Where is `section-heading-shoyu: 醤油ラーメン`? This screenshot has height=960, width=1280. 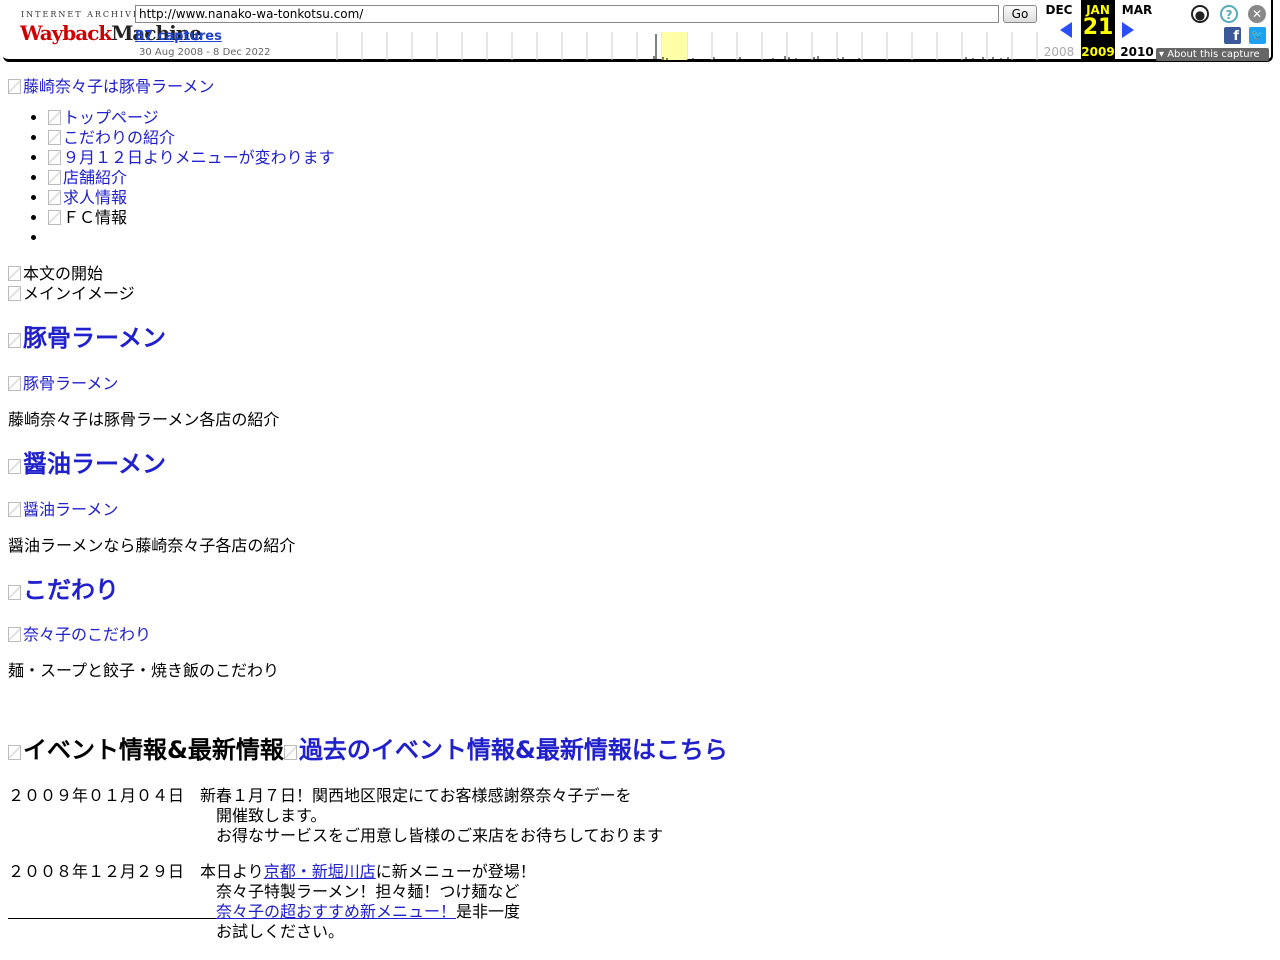
section-heading-shoyu: 醤油ラーメン is located at coordinates (87, 464).